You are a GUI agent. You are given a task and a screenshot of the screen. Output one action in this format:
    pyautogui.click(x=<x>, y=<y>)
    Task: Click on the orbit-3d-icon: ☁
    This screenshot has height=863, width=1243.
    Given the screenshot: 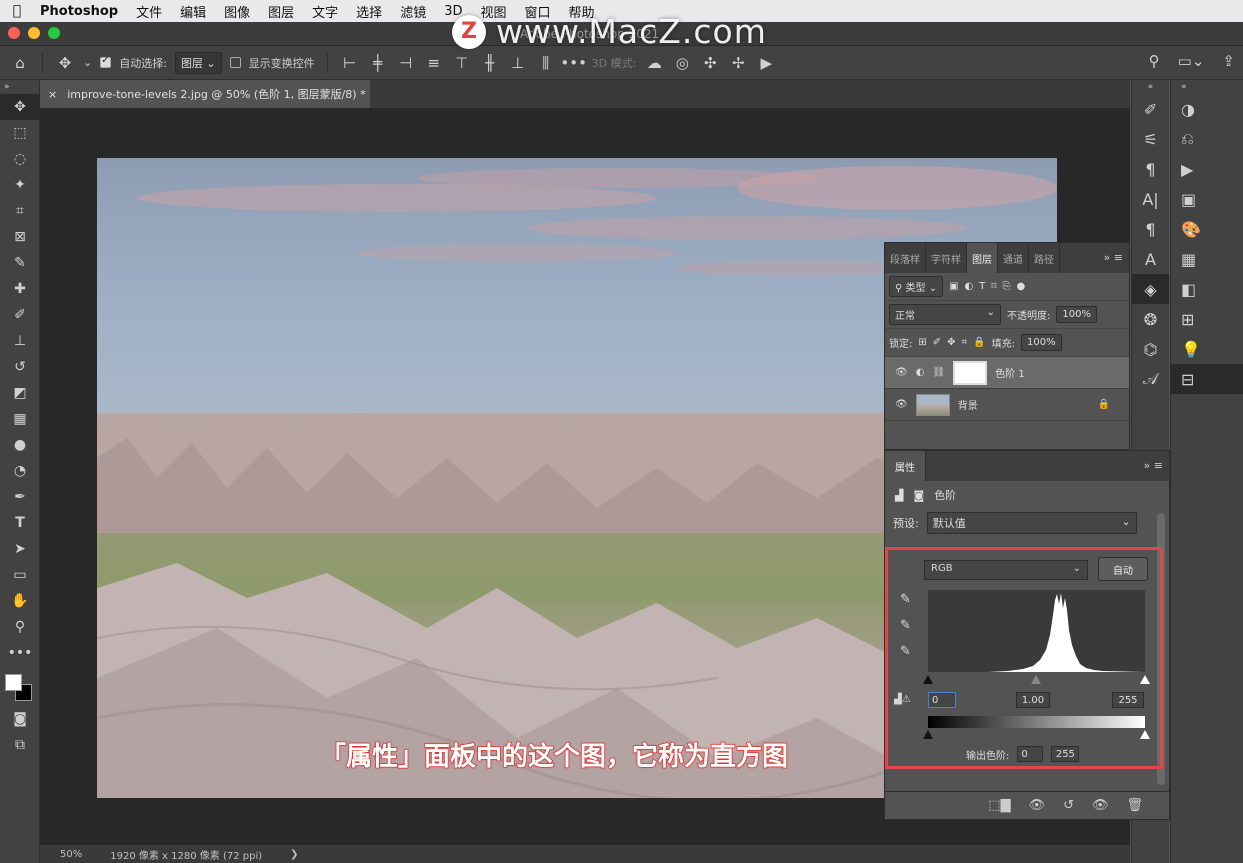 What is the action you would take?
    pyautogui.click(x=654, y=63)
    